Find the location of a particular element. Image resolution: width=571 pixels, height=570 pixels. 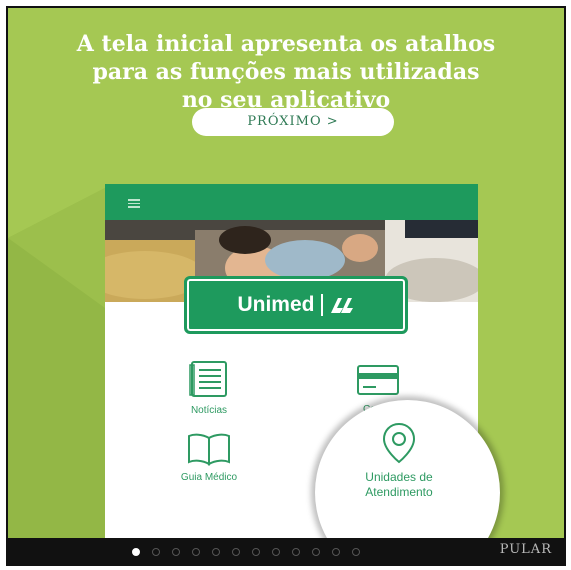

unimed-logo: Unimed is located at coordinates (296, 305).